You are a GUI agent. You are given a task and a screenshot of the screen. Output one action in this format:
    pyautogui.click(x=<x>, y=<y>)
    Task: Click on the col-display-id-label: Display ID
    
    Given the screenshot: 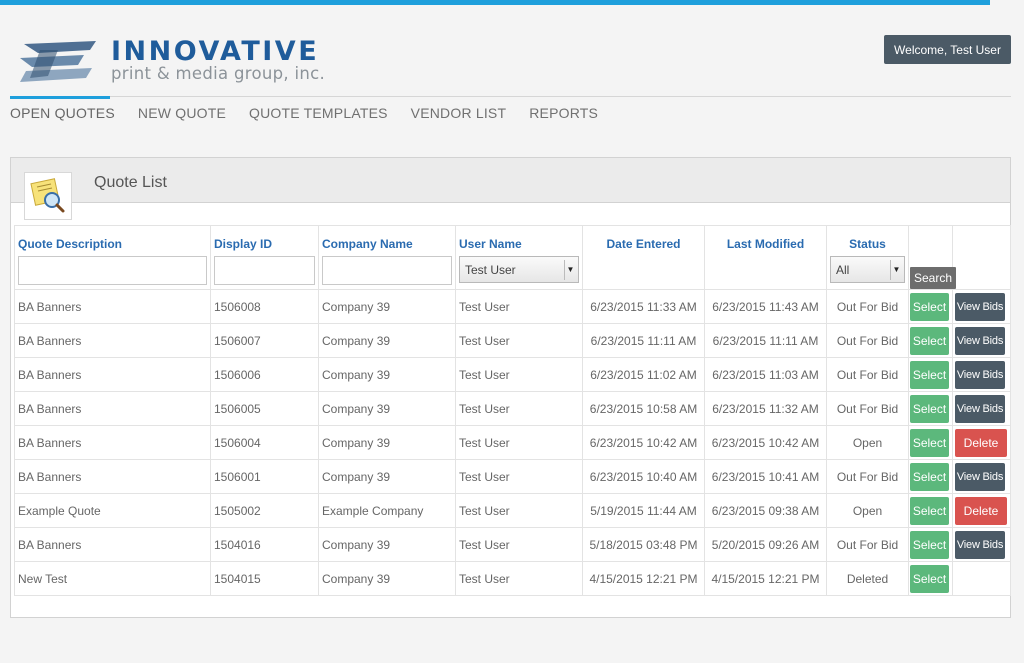 What is the action you would take?
    pyautogui.click(x=243, y=244)
    